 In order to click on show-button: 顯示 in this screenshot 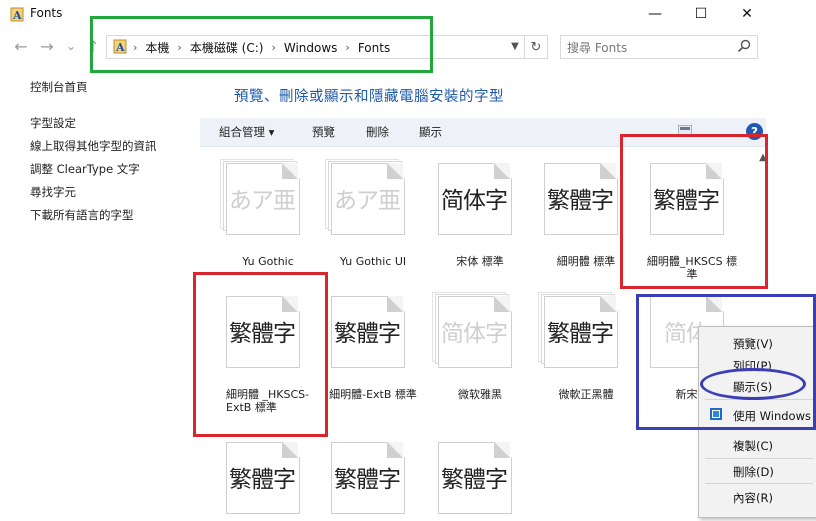, I will do `click(430, 132)`.